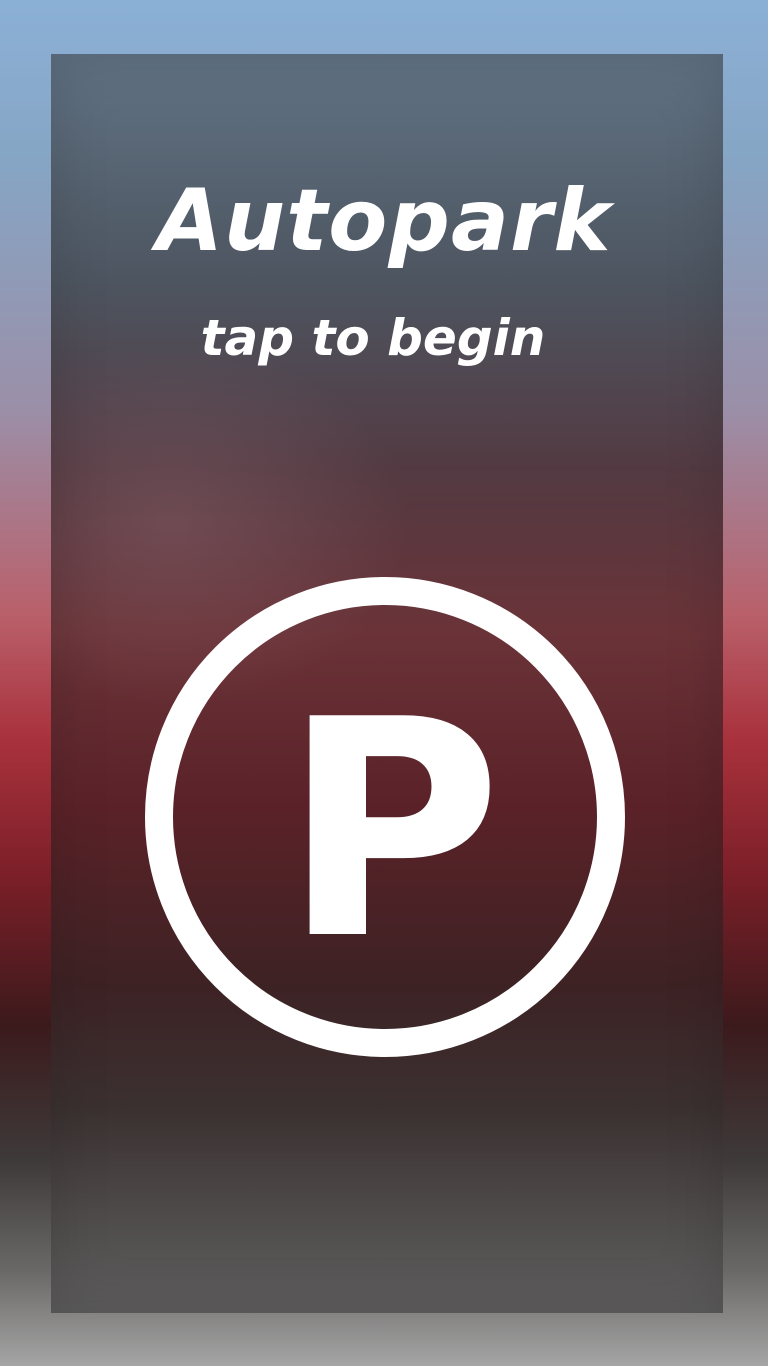 The height and width of the screenshot is (1366, 768). I want to click on app-title: Autopark, so click(384, 221).